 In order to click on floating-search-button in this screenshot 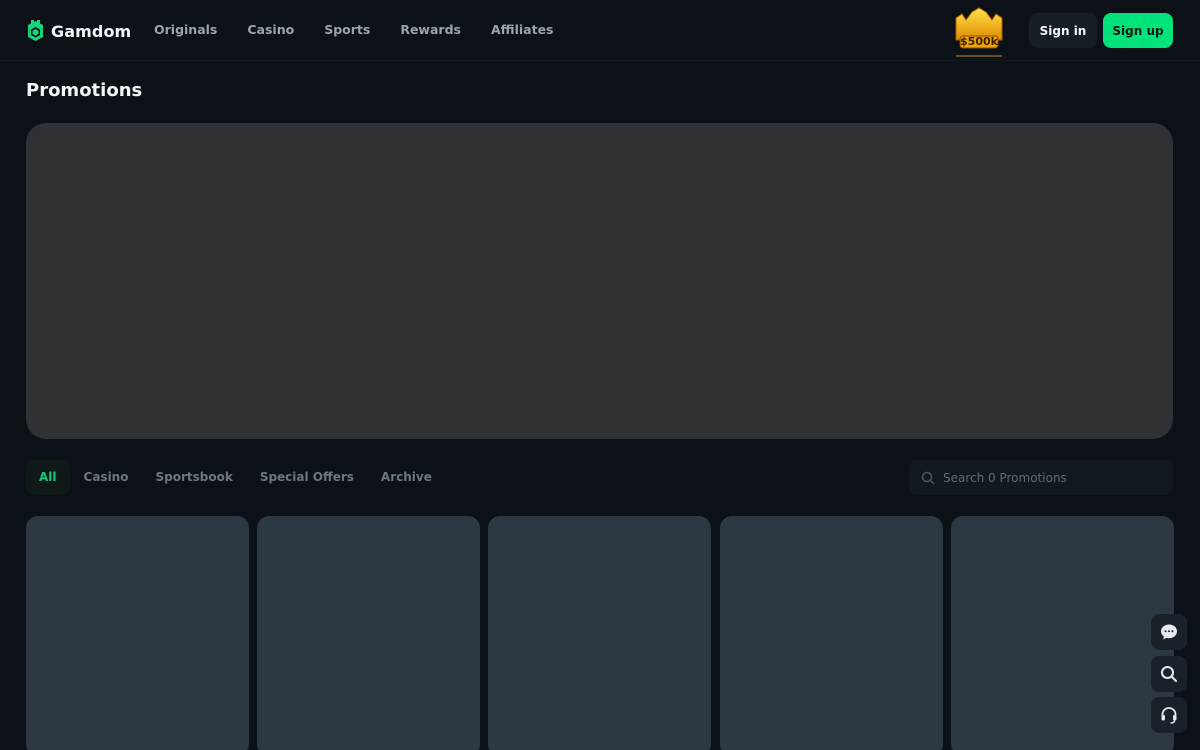, I will do `click(1169, 674)`.